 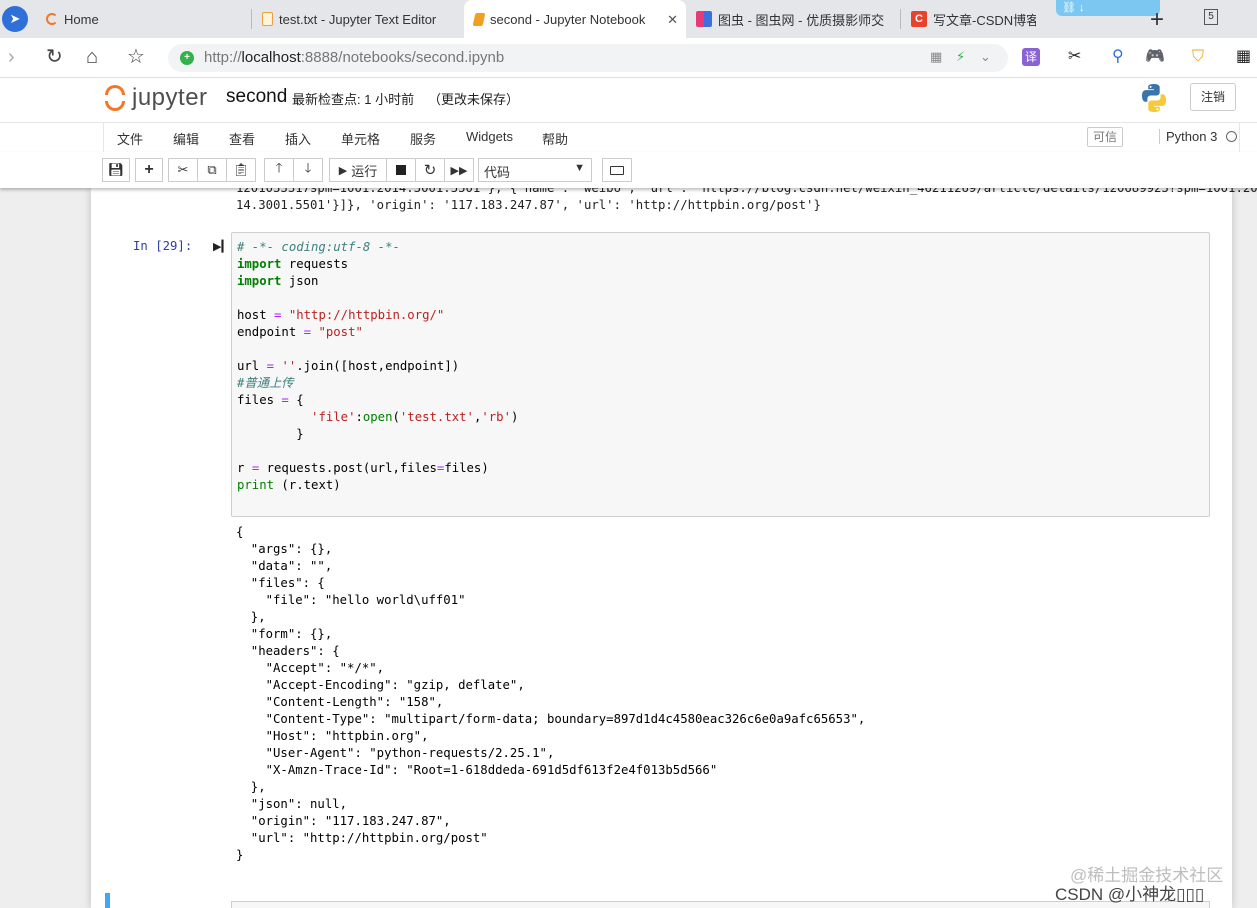 I want to click on code-line: "files": {, so click(x=280, y=583).